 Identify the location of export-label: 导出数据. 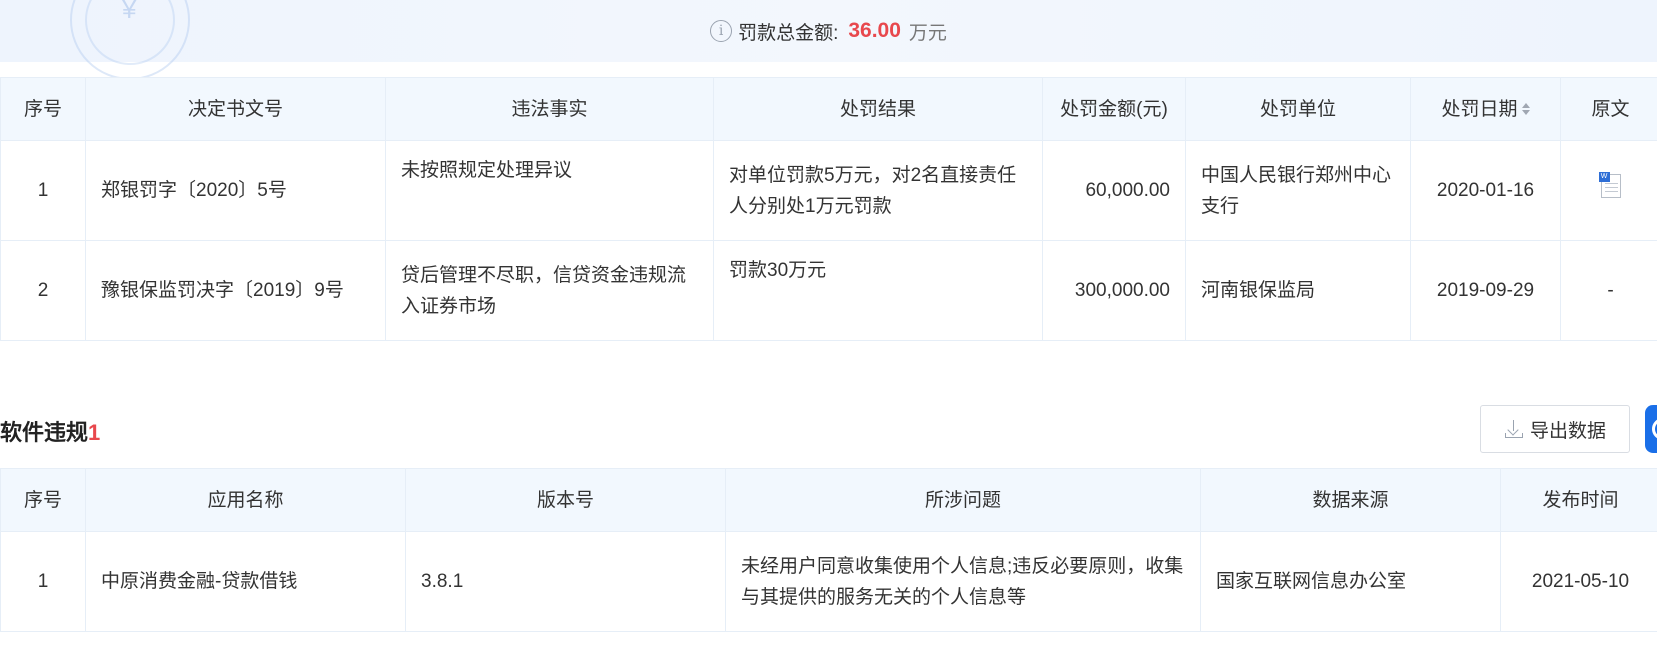
(1567, 431).